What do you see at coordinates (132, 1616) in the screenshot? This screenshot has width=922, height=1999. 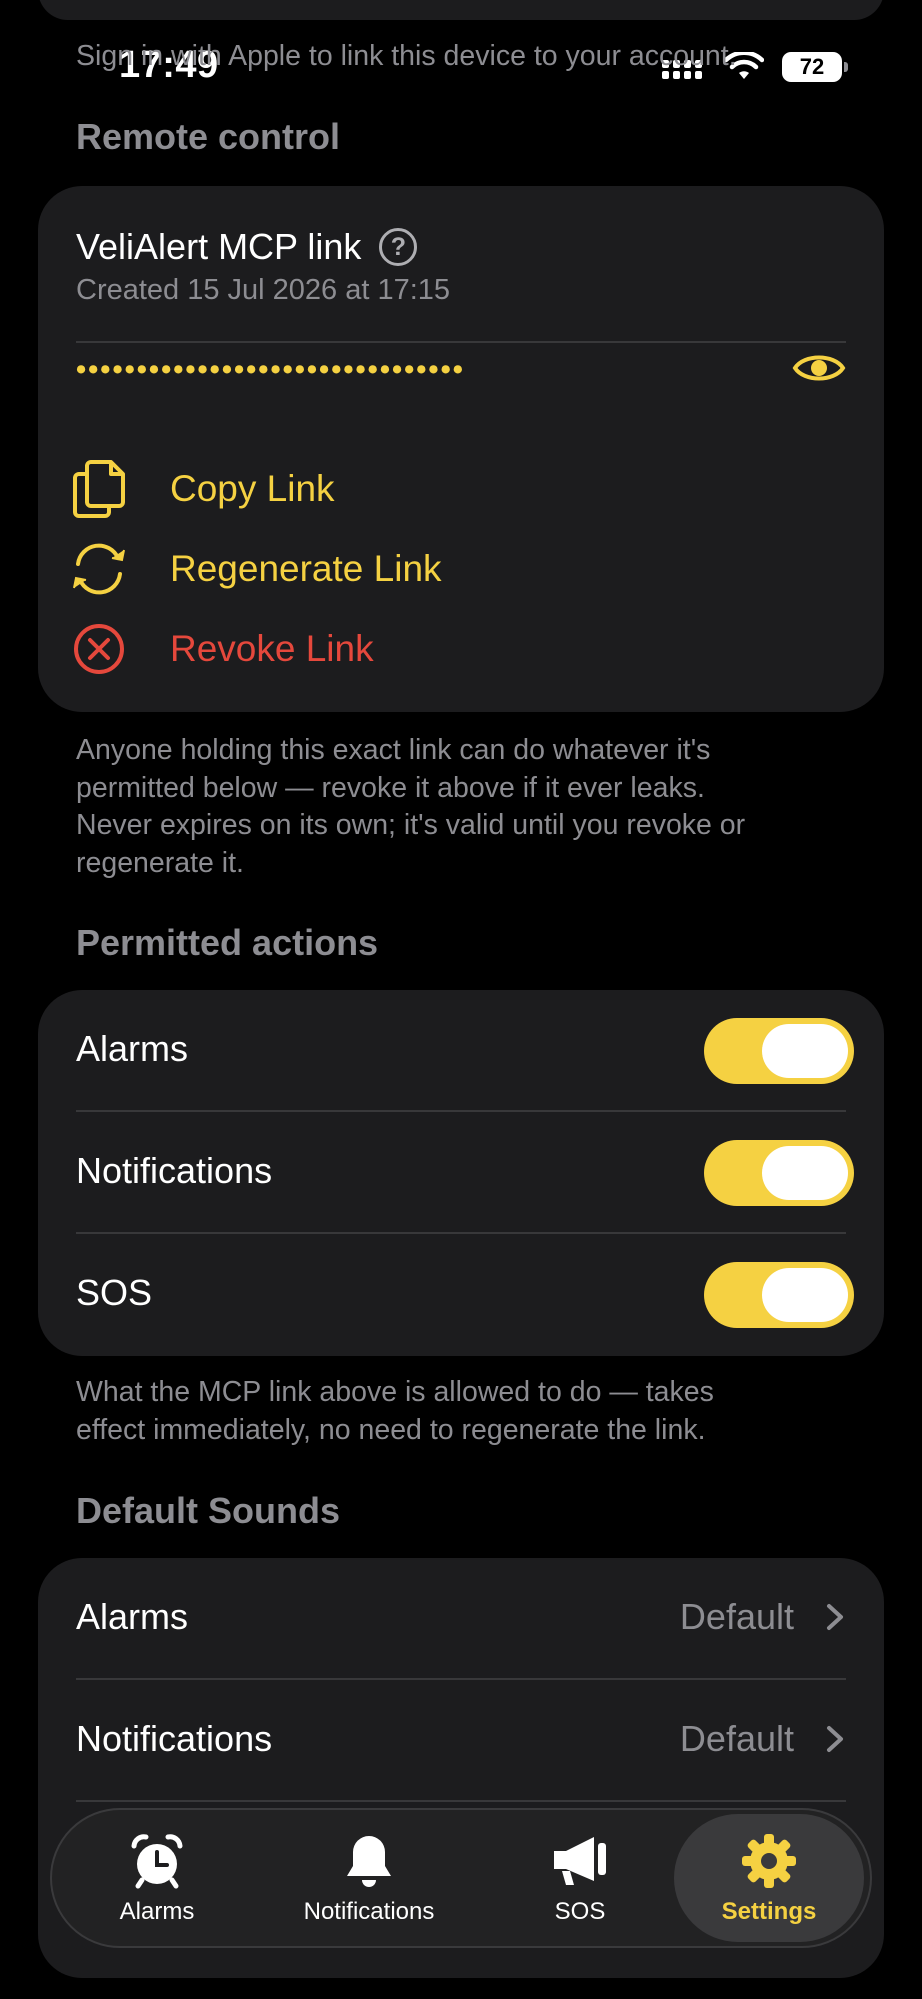 I see `sound-label: Alarms` at bounding box center [132, 1616].